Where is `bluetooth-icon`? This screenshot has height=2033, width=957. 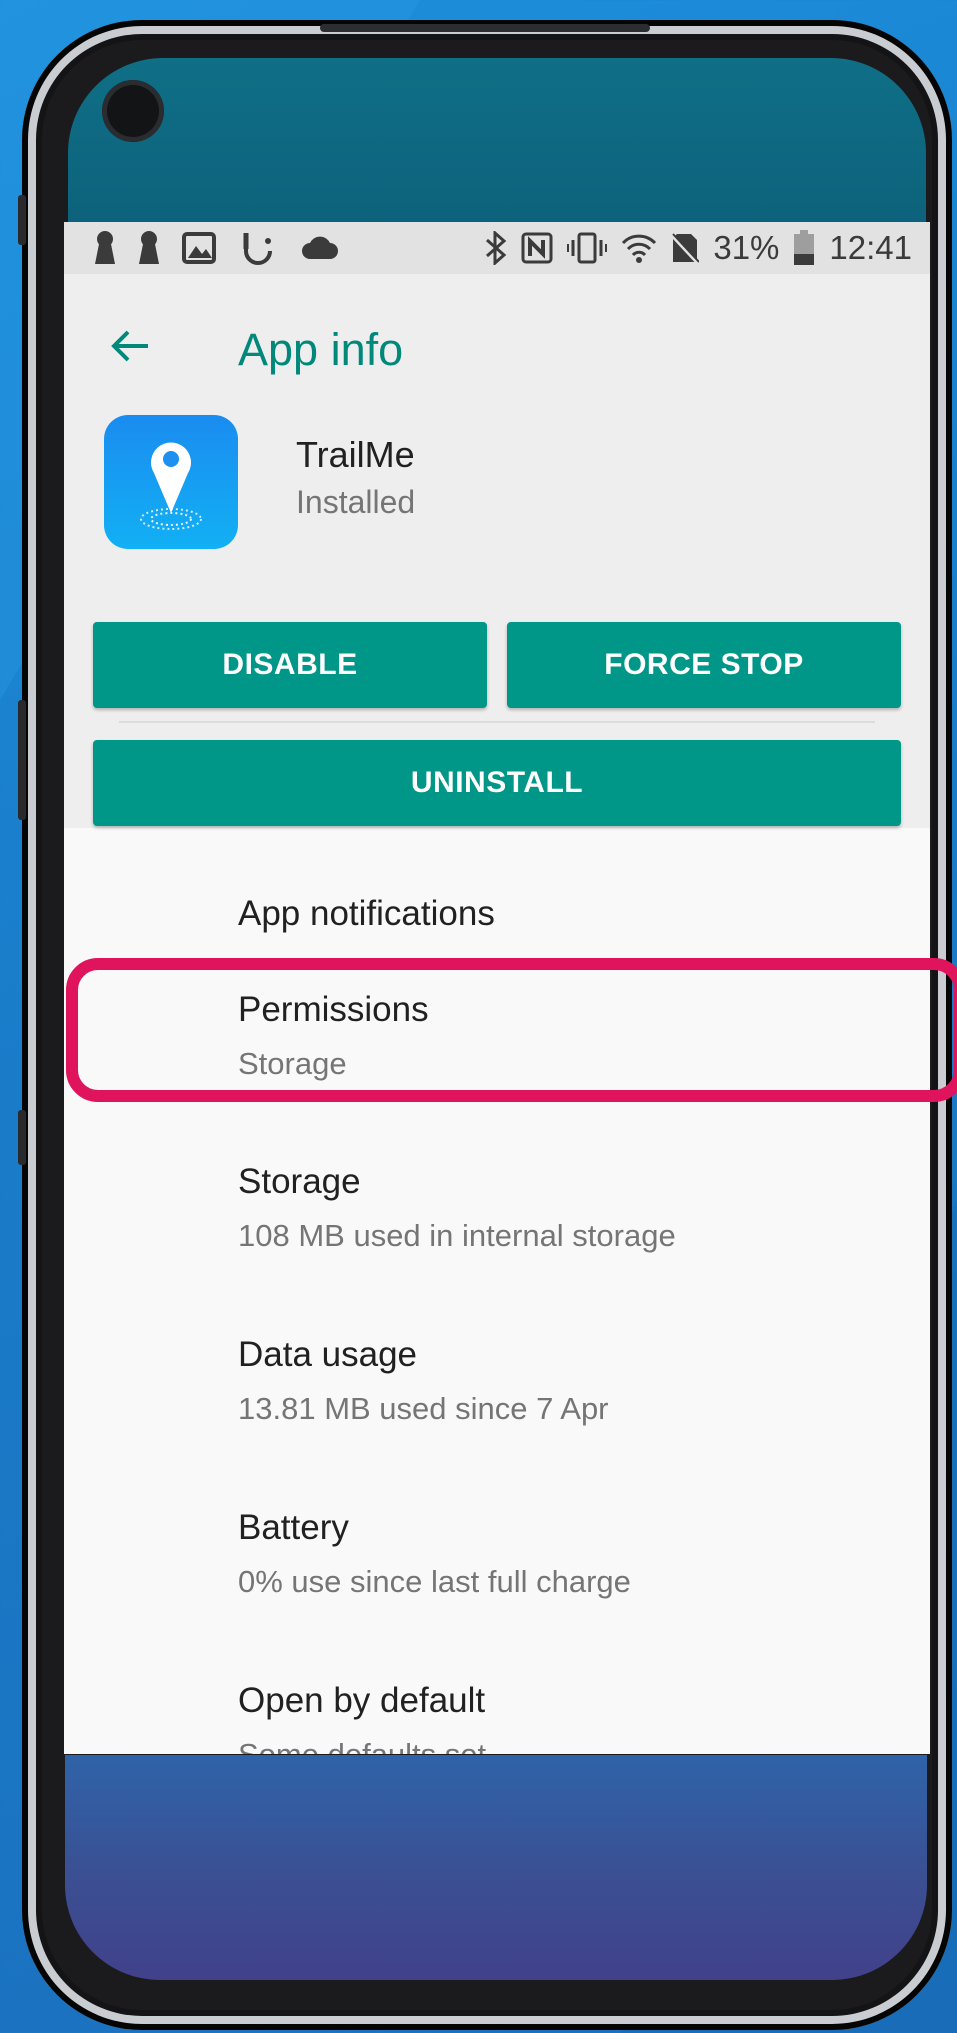 bluetooth-icon is located at coordinates (496, 248).